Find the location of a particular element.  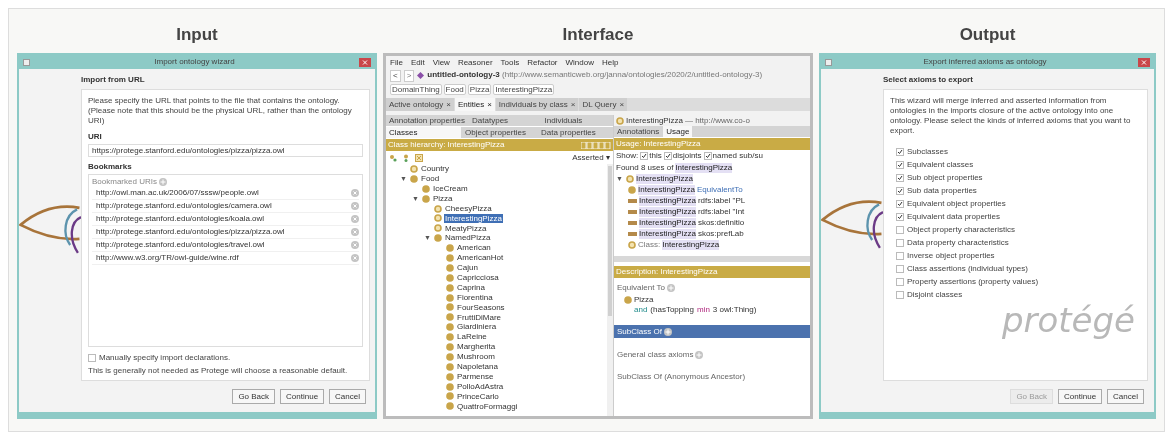

tree-item: CheesyPizza is located at coordinates (468, 208).